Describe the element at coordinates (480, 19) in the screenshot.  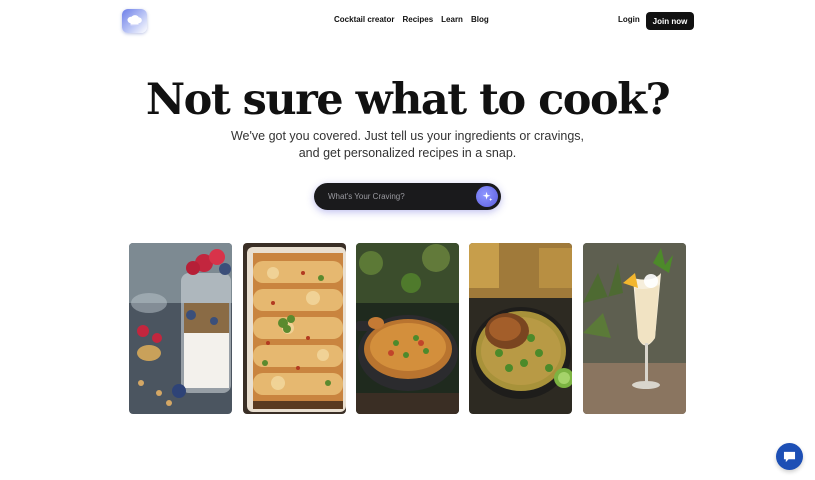
I see `nav-blog: Blog` at that location.